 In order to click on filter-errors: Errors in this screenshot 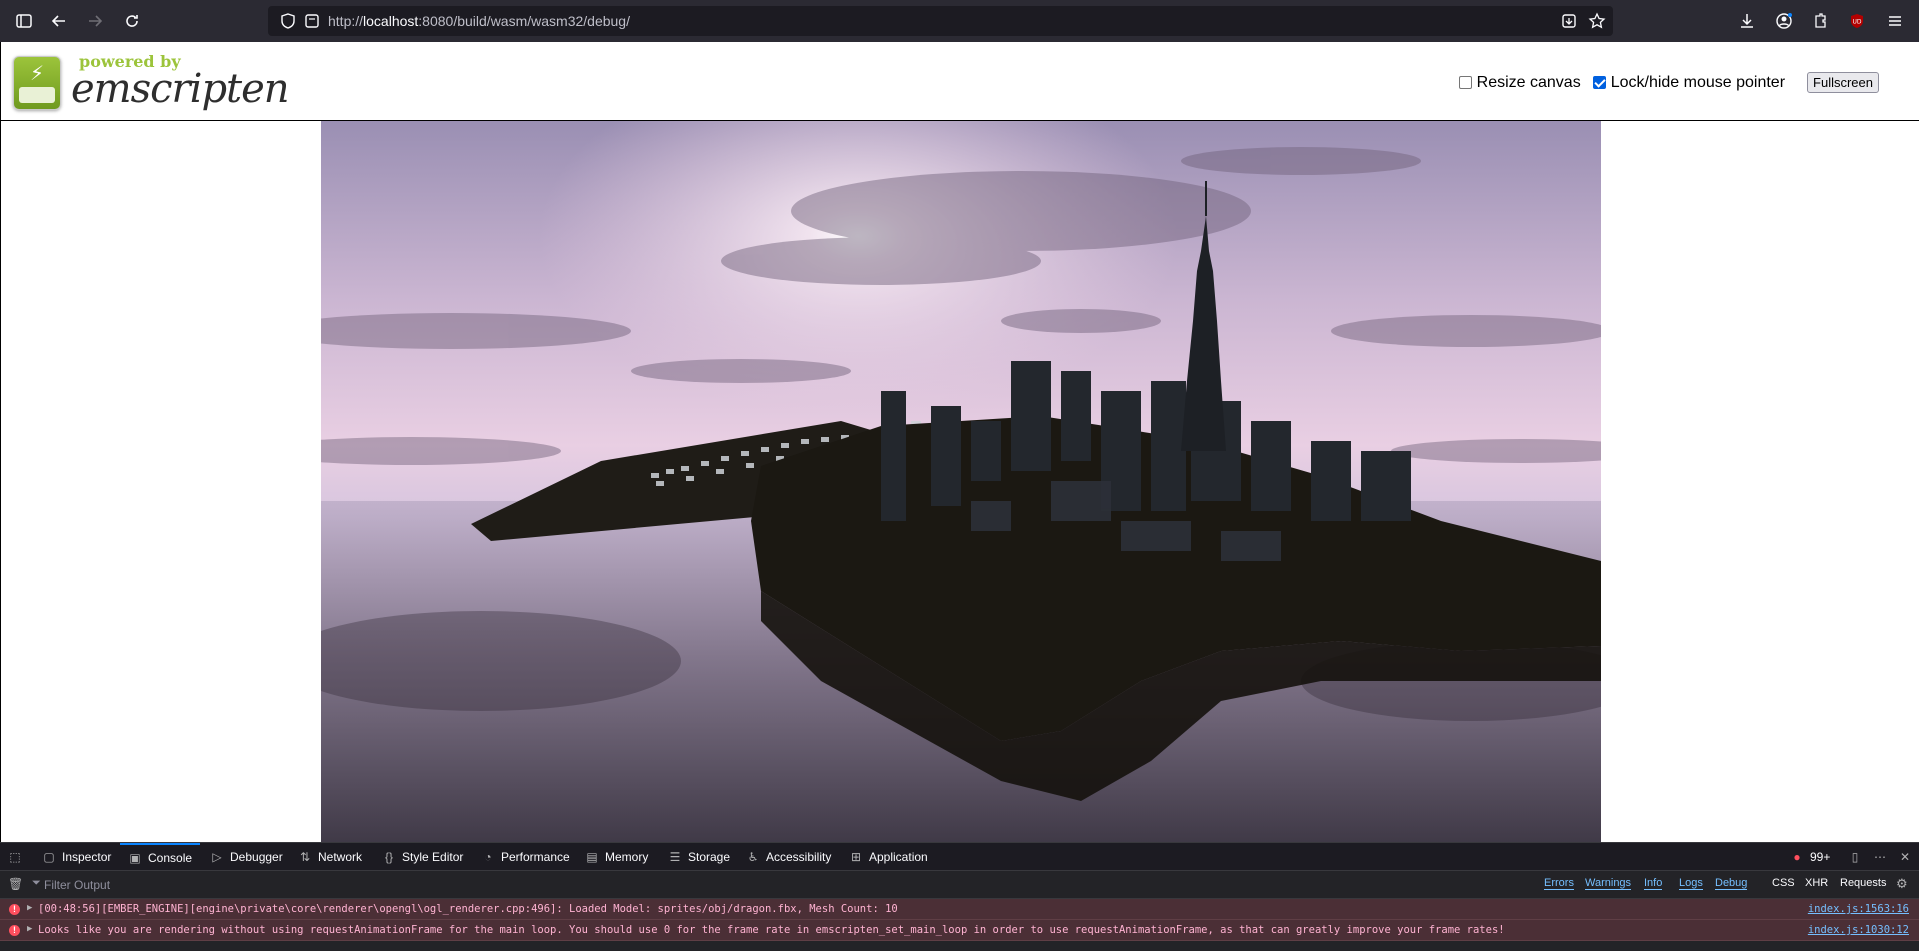, I will do `click(1559, 883)`.